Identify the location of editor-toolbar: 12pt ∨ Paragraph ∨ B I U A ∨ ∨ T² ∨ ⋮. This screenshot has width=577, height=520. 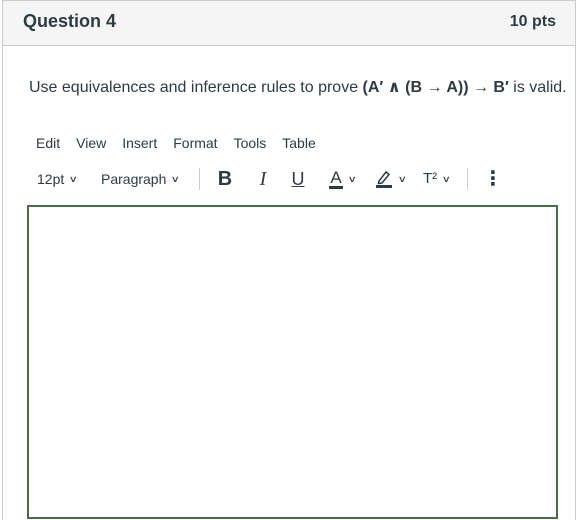
(294, 179).